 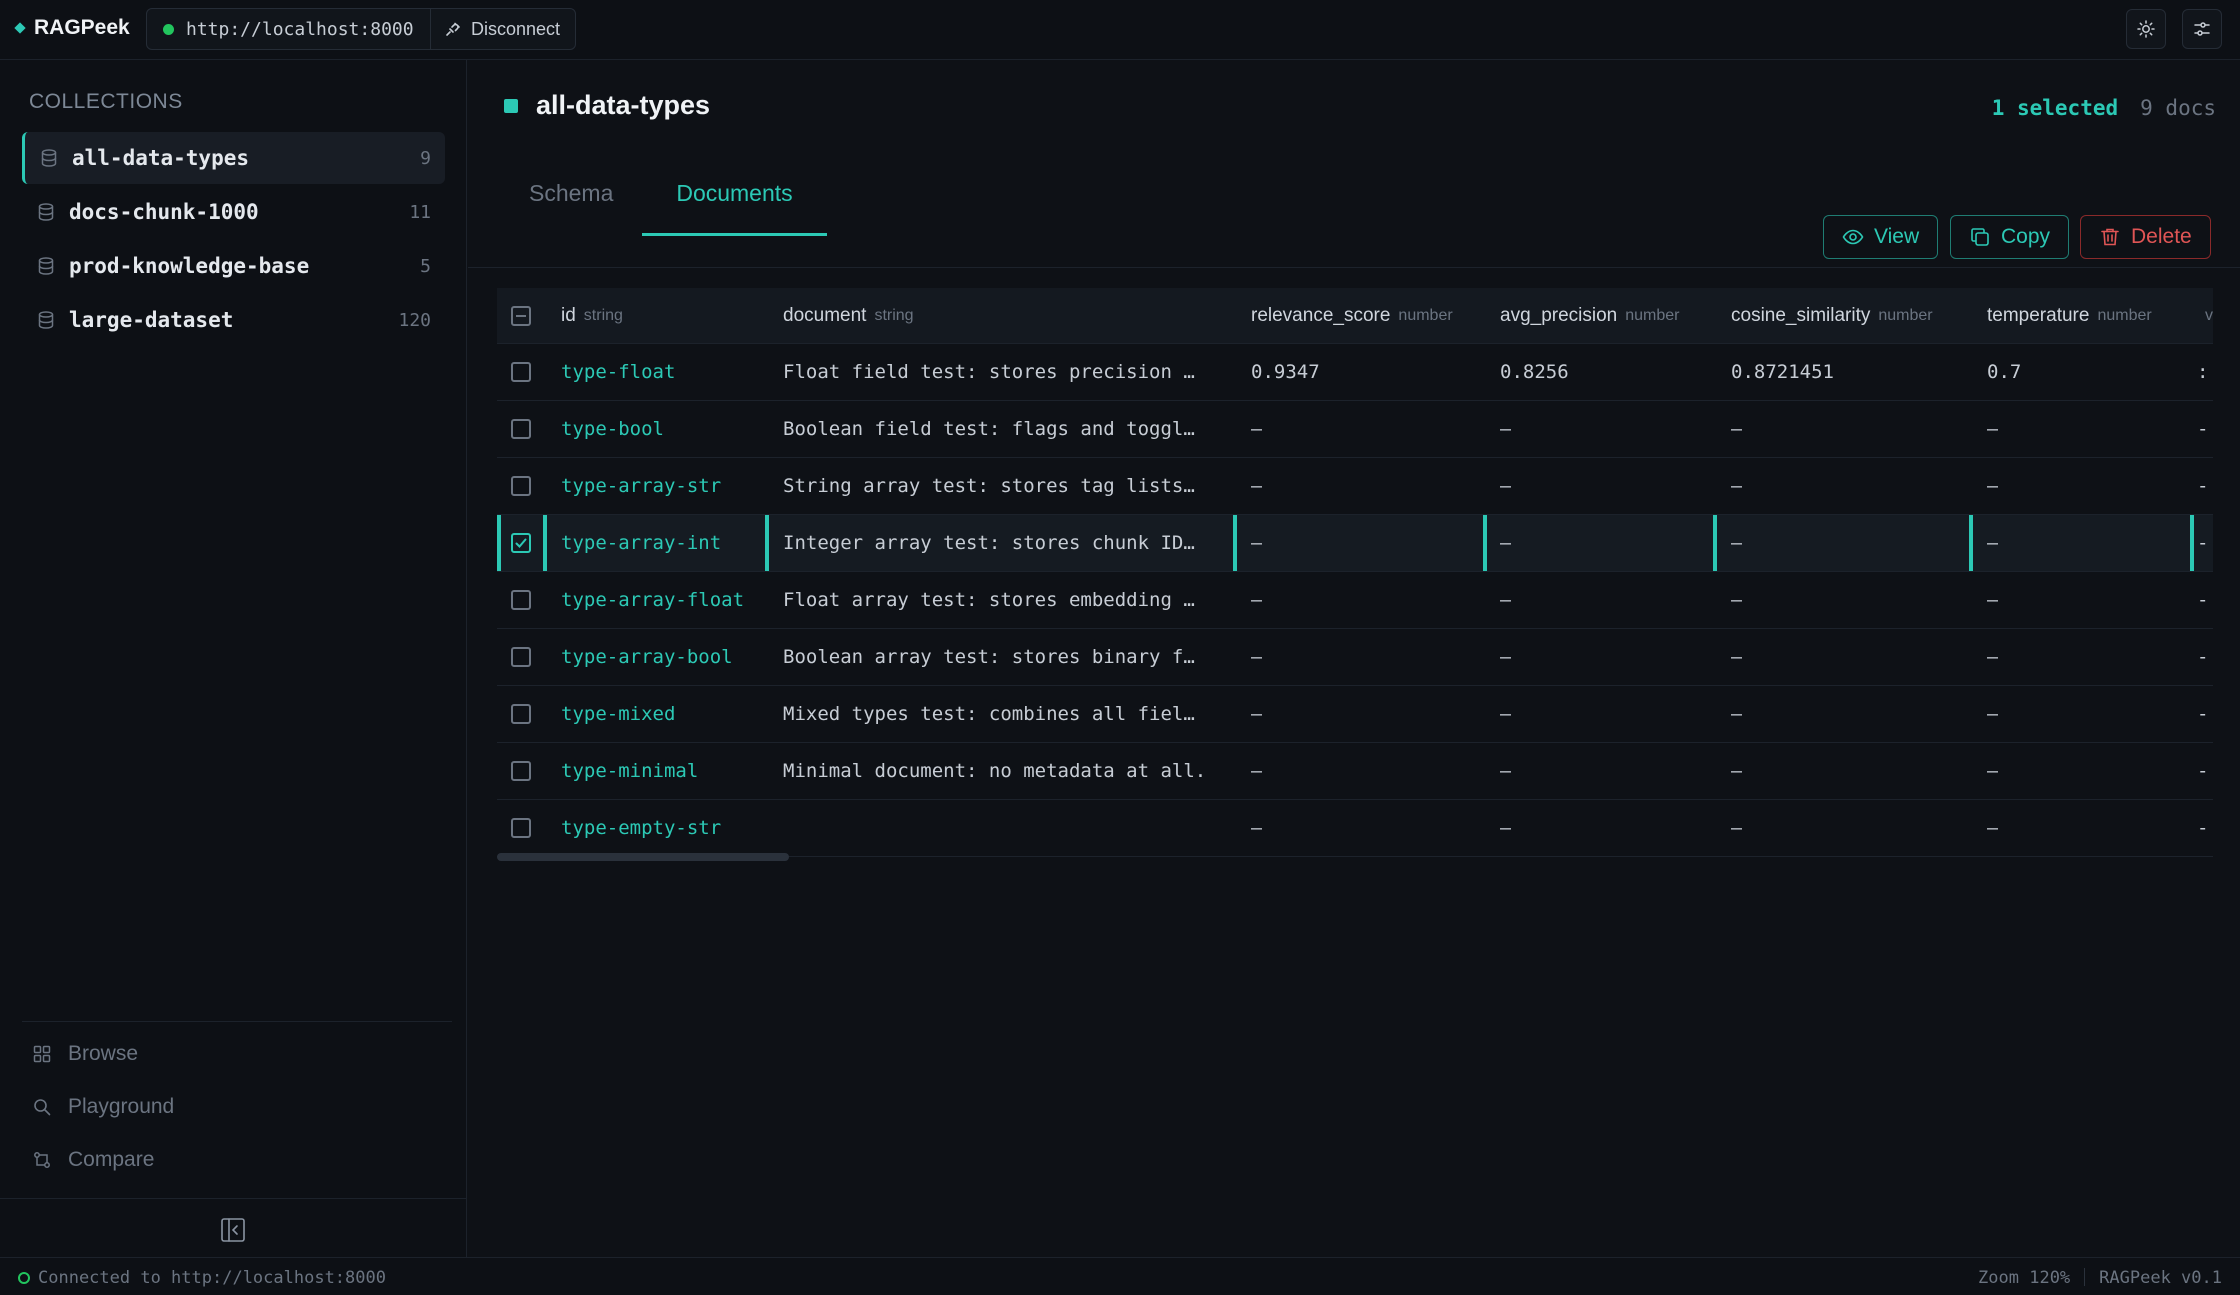 I want to click on checkbox-checked-icon, so click(x=521, y=543).